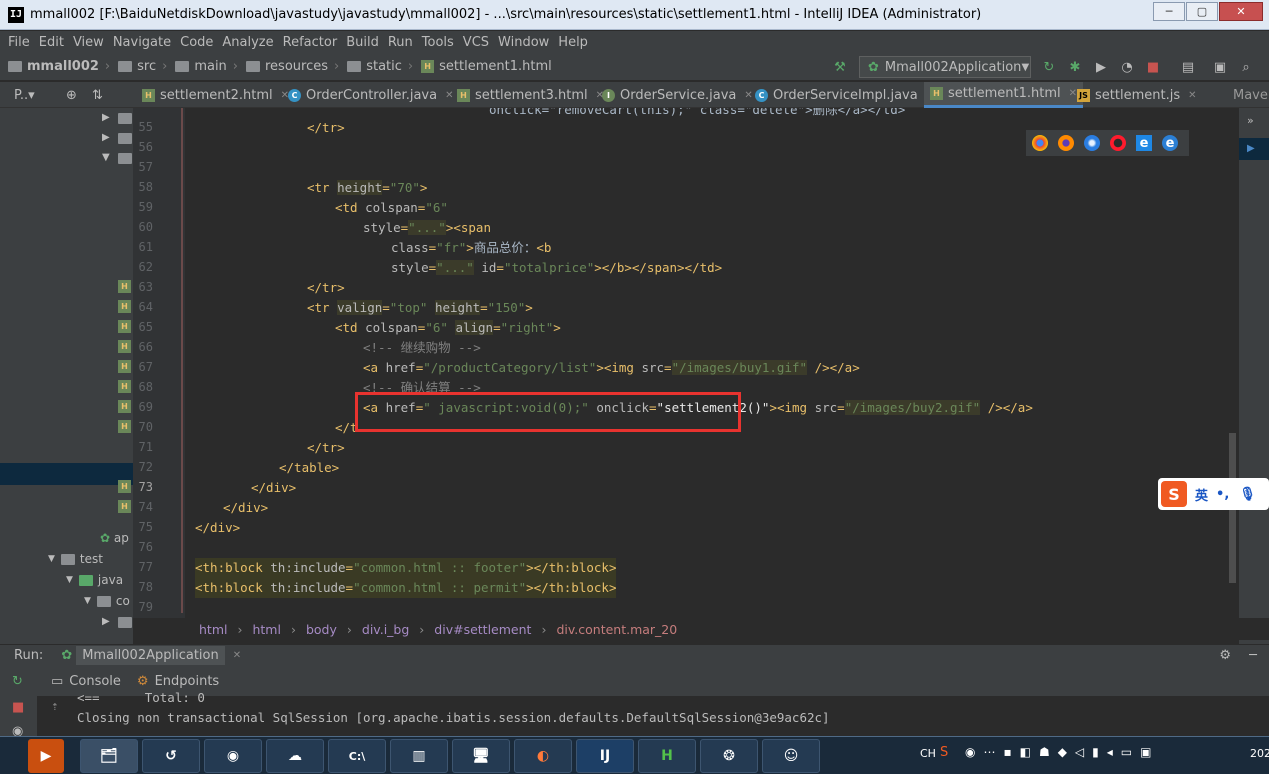 The height and width of the screenshot is (774, 1269). What do you see at coordinates (370, 95) in the screenshot?
I see `tab-ordercontroller: C OrderController.java ✕` at bounding box center [370, 95].